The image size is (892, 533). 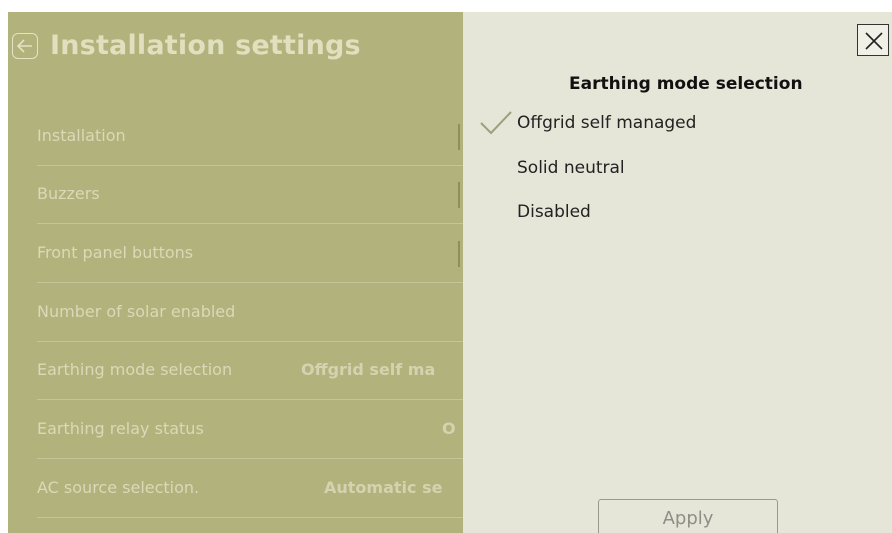 I want to click on row-value: O, so click(x=449, y=428).